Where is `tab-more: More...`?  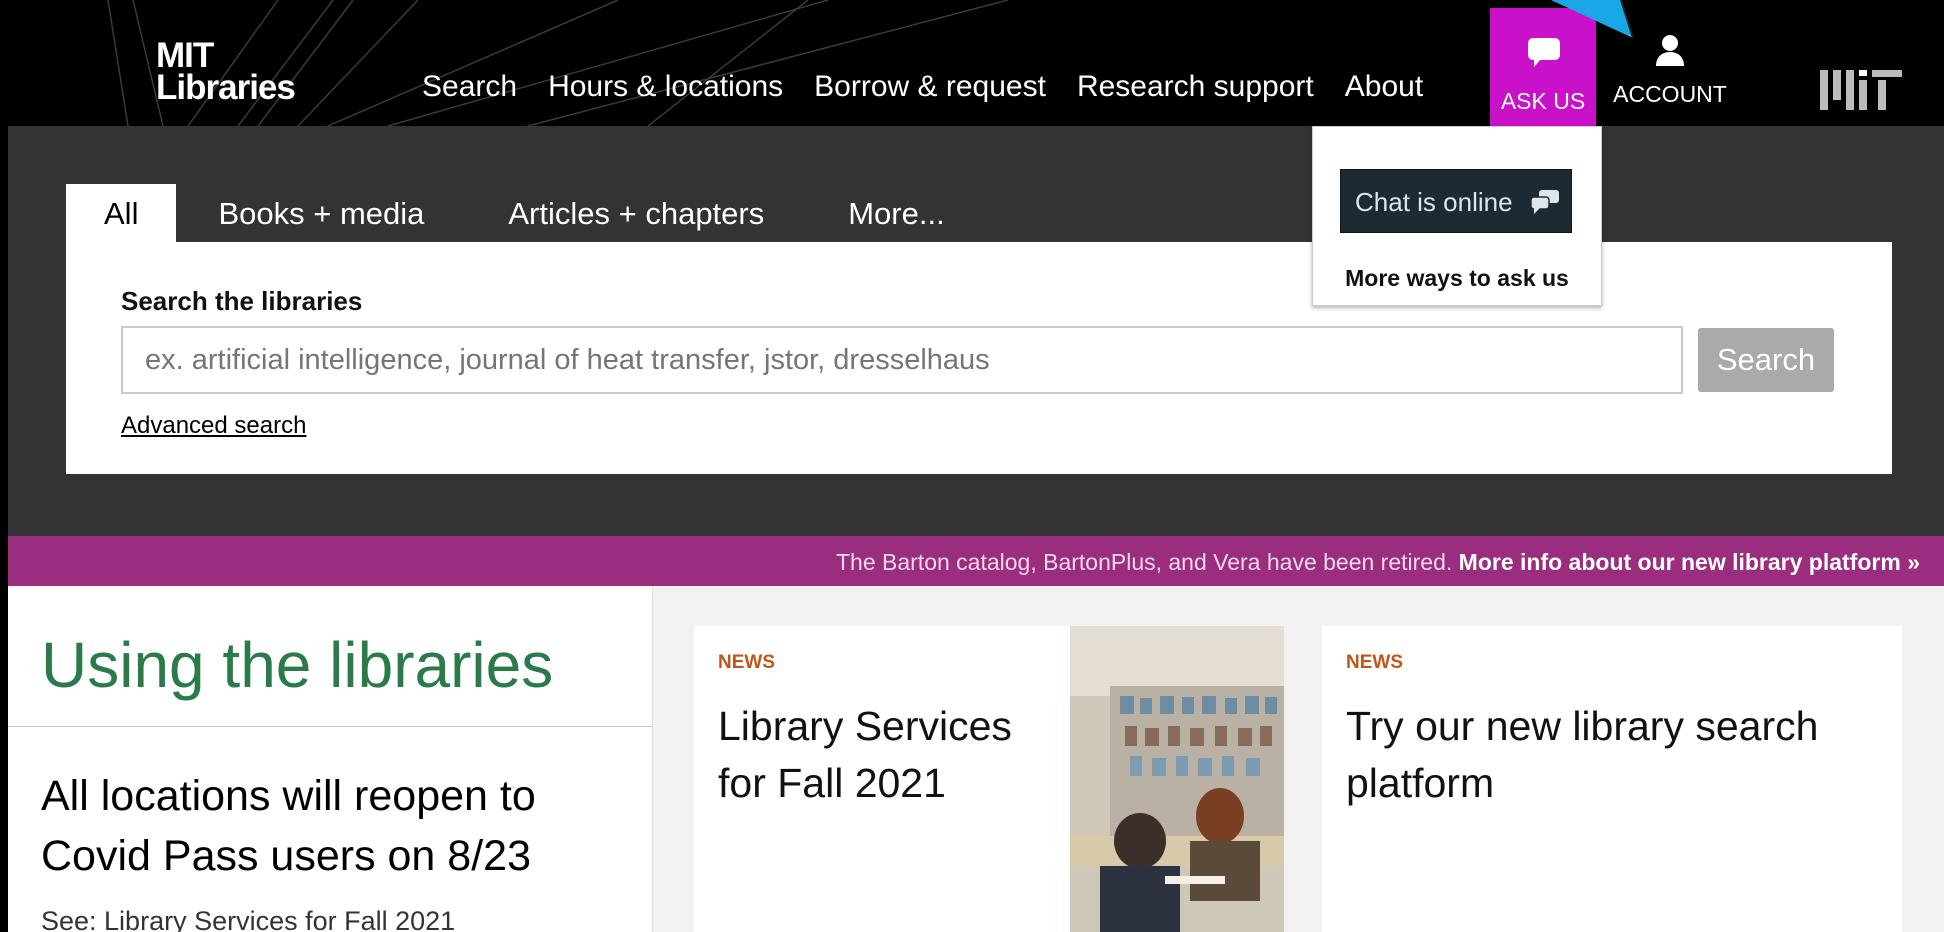 tab-more: More... is located at coordinates (896, 213).